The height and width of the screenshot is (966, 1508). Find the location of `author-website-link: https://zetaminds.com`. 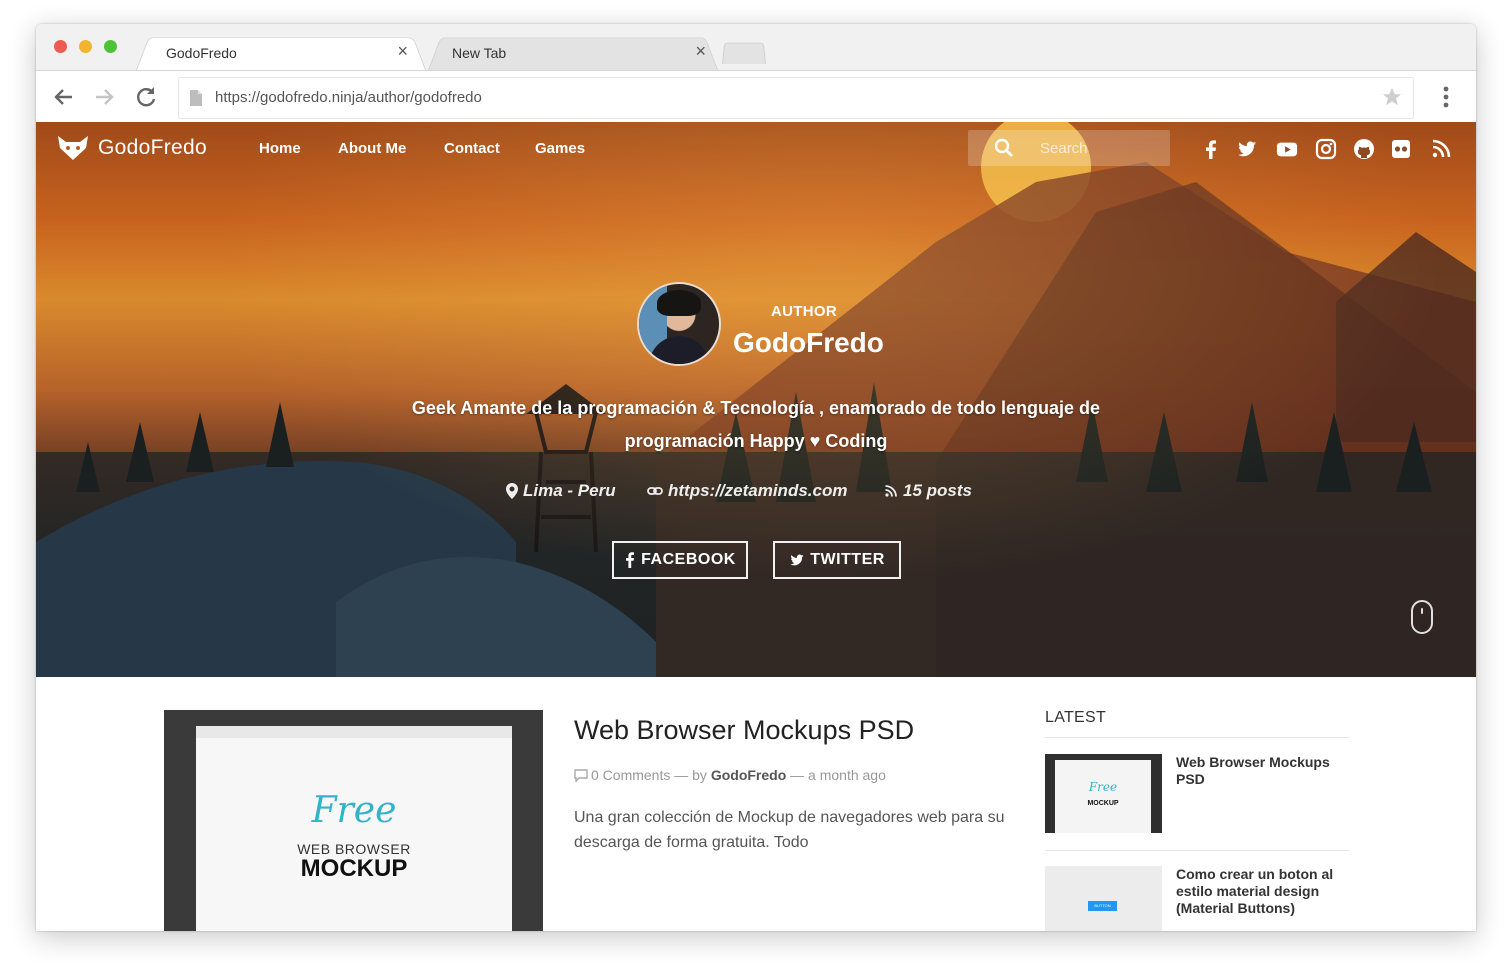

author-website-link: https://zetaminds.com is located at coordinates (747, 491).